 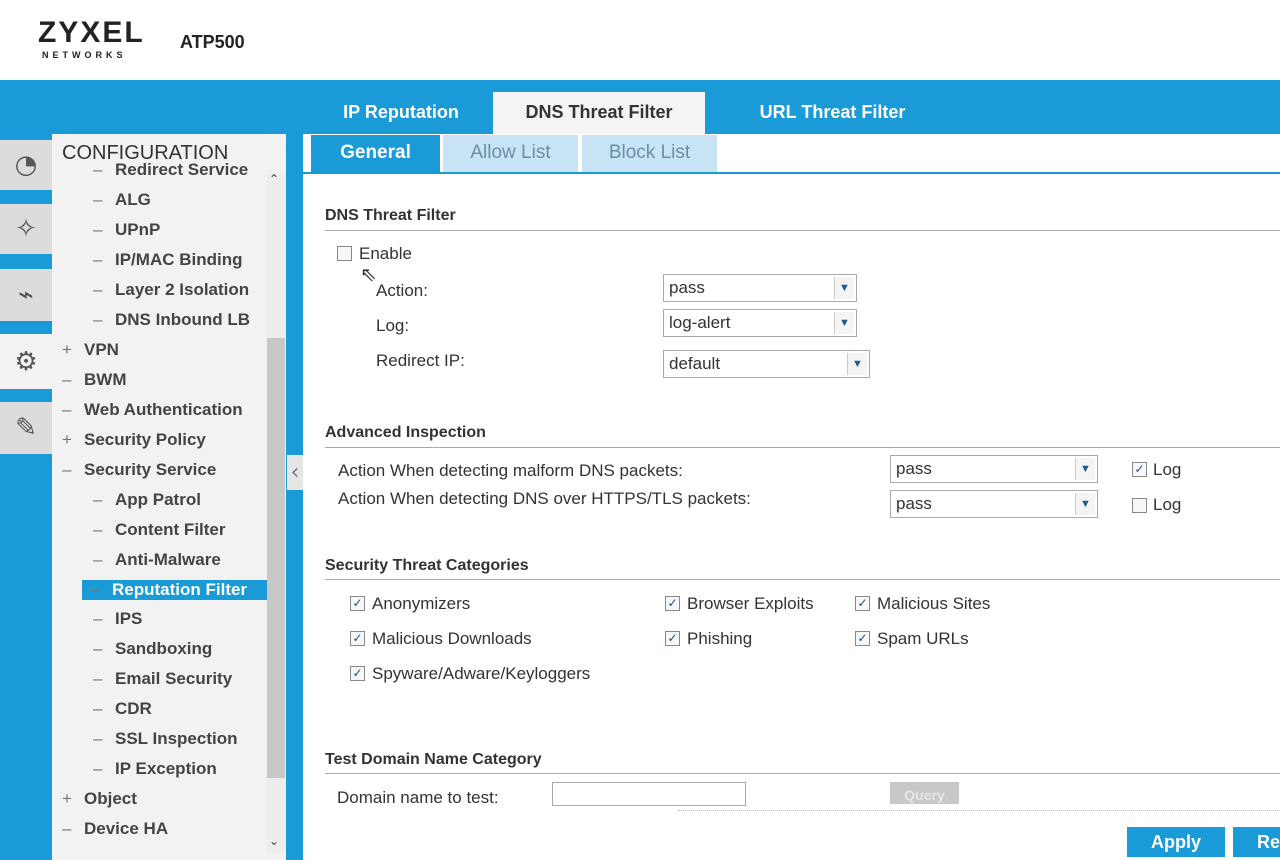 What do you see at coordinates (155, 769) in the screenshot?
I see `sidebar-item: – IP Exception` at bounding box center [155, 769].